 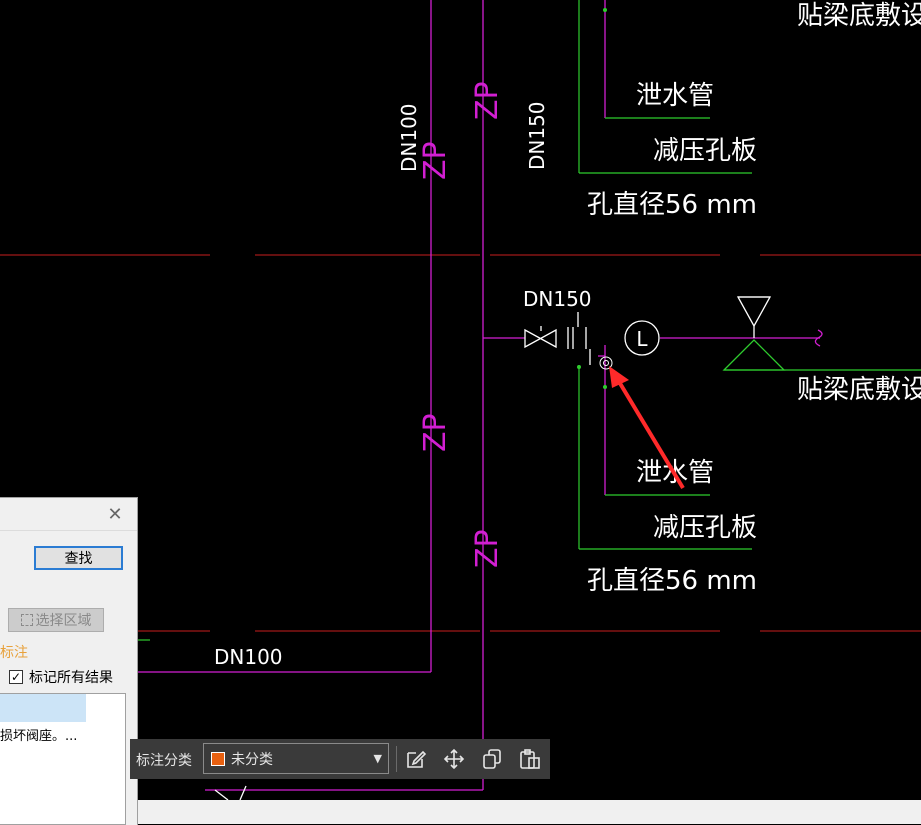 I want to click on flow-switch-label: L, so click(x=642, y=339).